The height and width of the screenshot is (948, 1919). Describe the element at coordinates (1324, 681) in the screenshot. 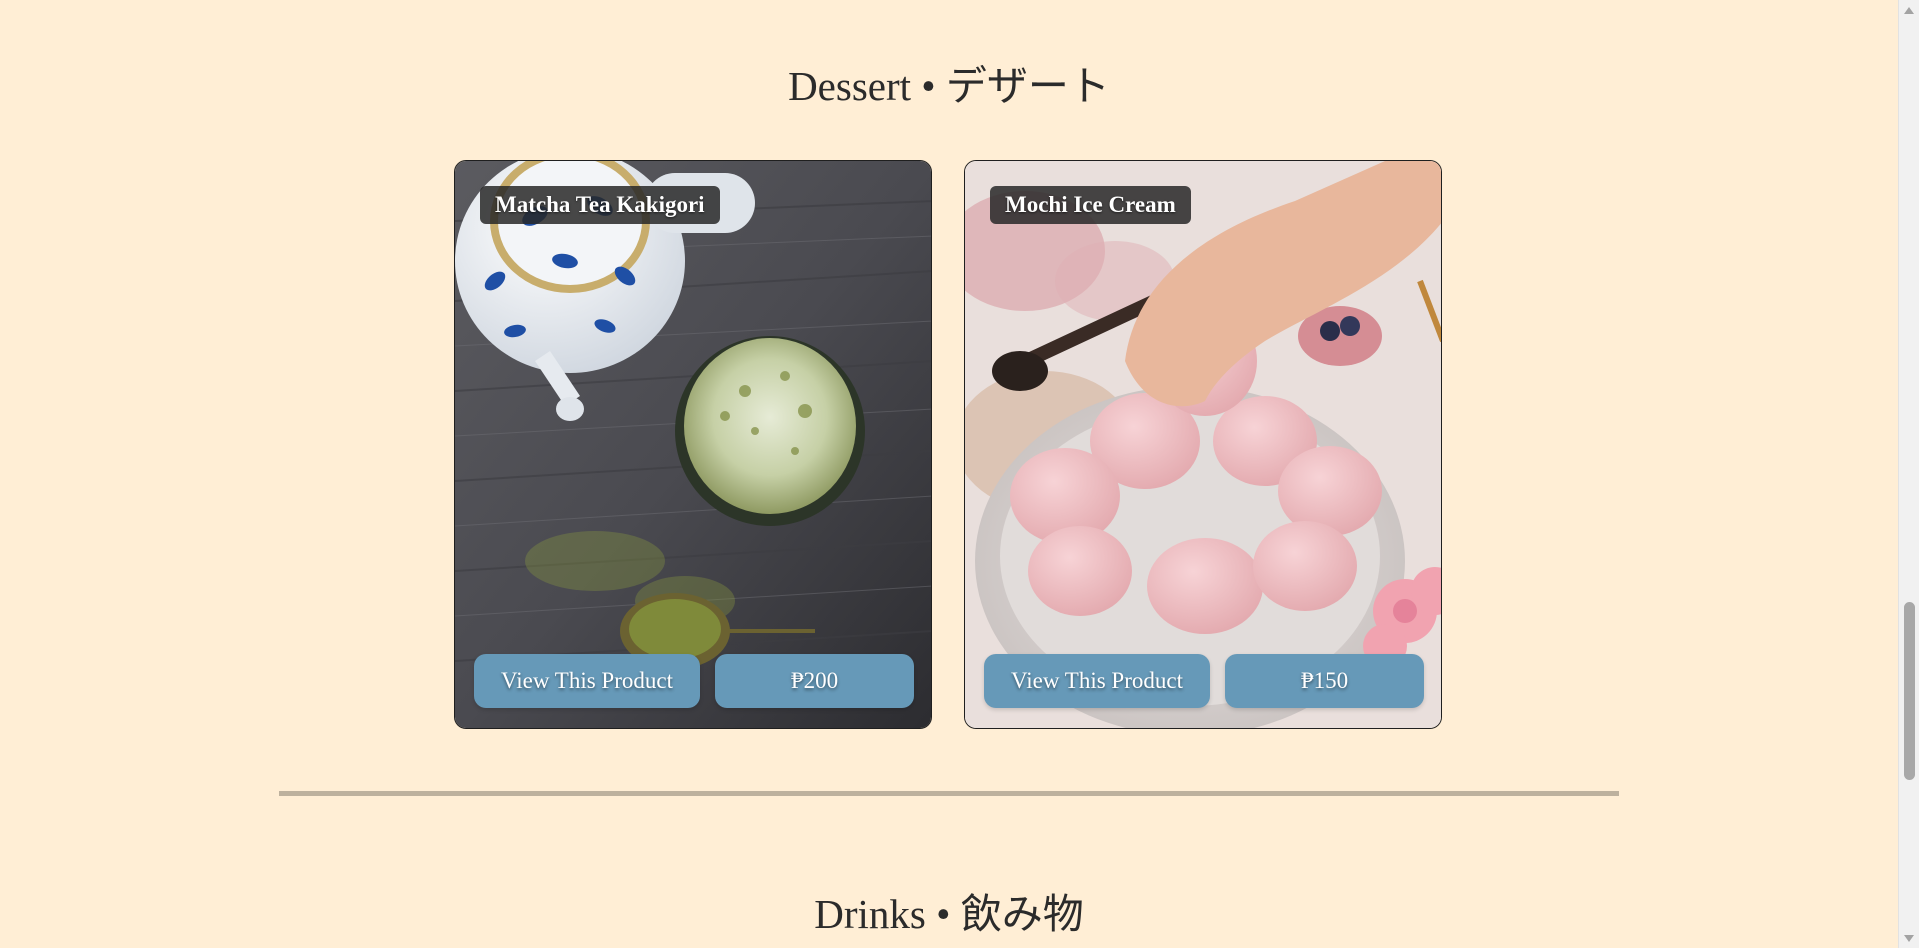

I see `price-button: ₱150` at that location.